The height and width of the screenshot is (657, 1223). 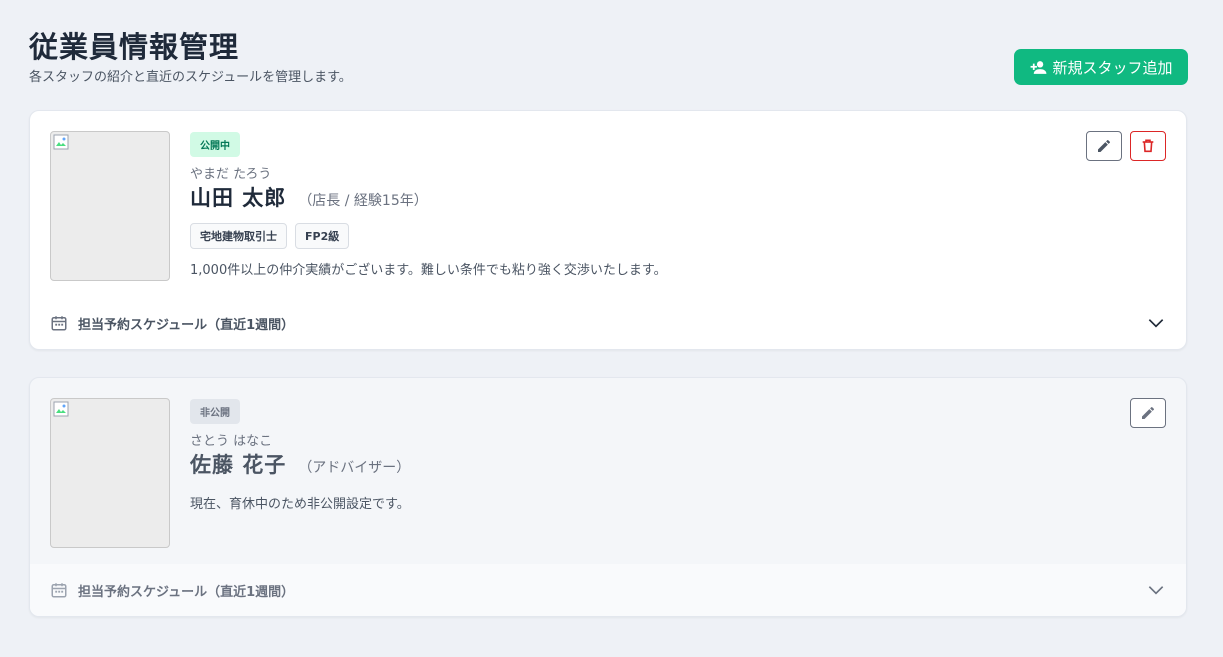 What do you see at coordinates (363, 201) in the screenshot?
I see `staff-role: （店長 / 経験15年）` at bounding box center [363, 201].